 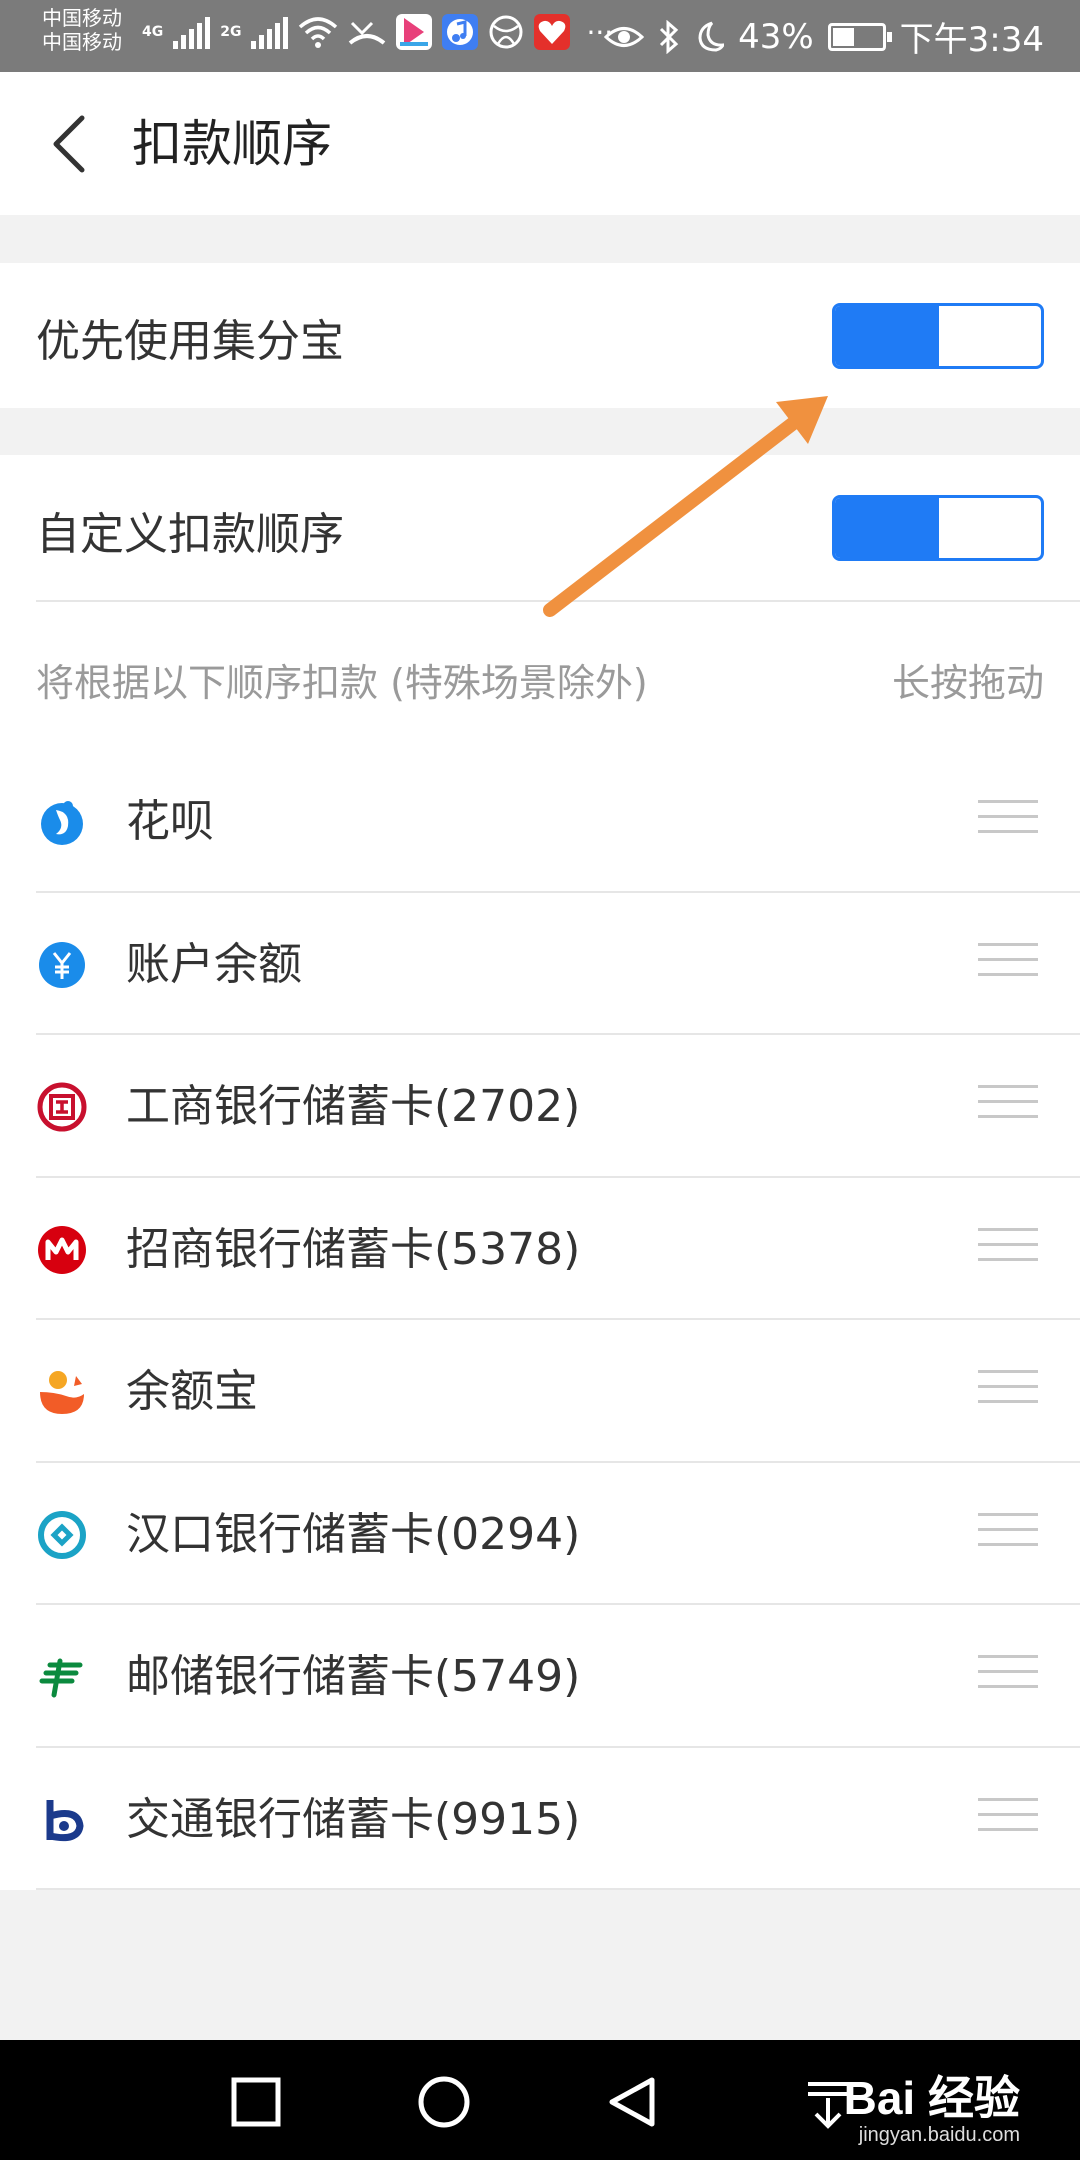 I want to click on payment-method-label: 邮储银行储蓄卡(5749), so click(x=353, y=1676).